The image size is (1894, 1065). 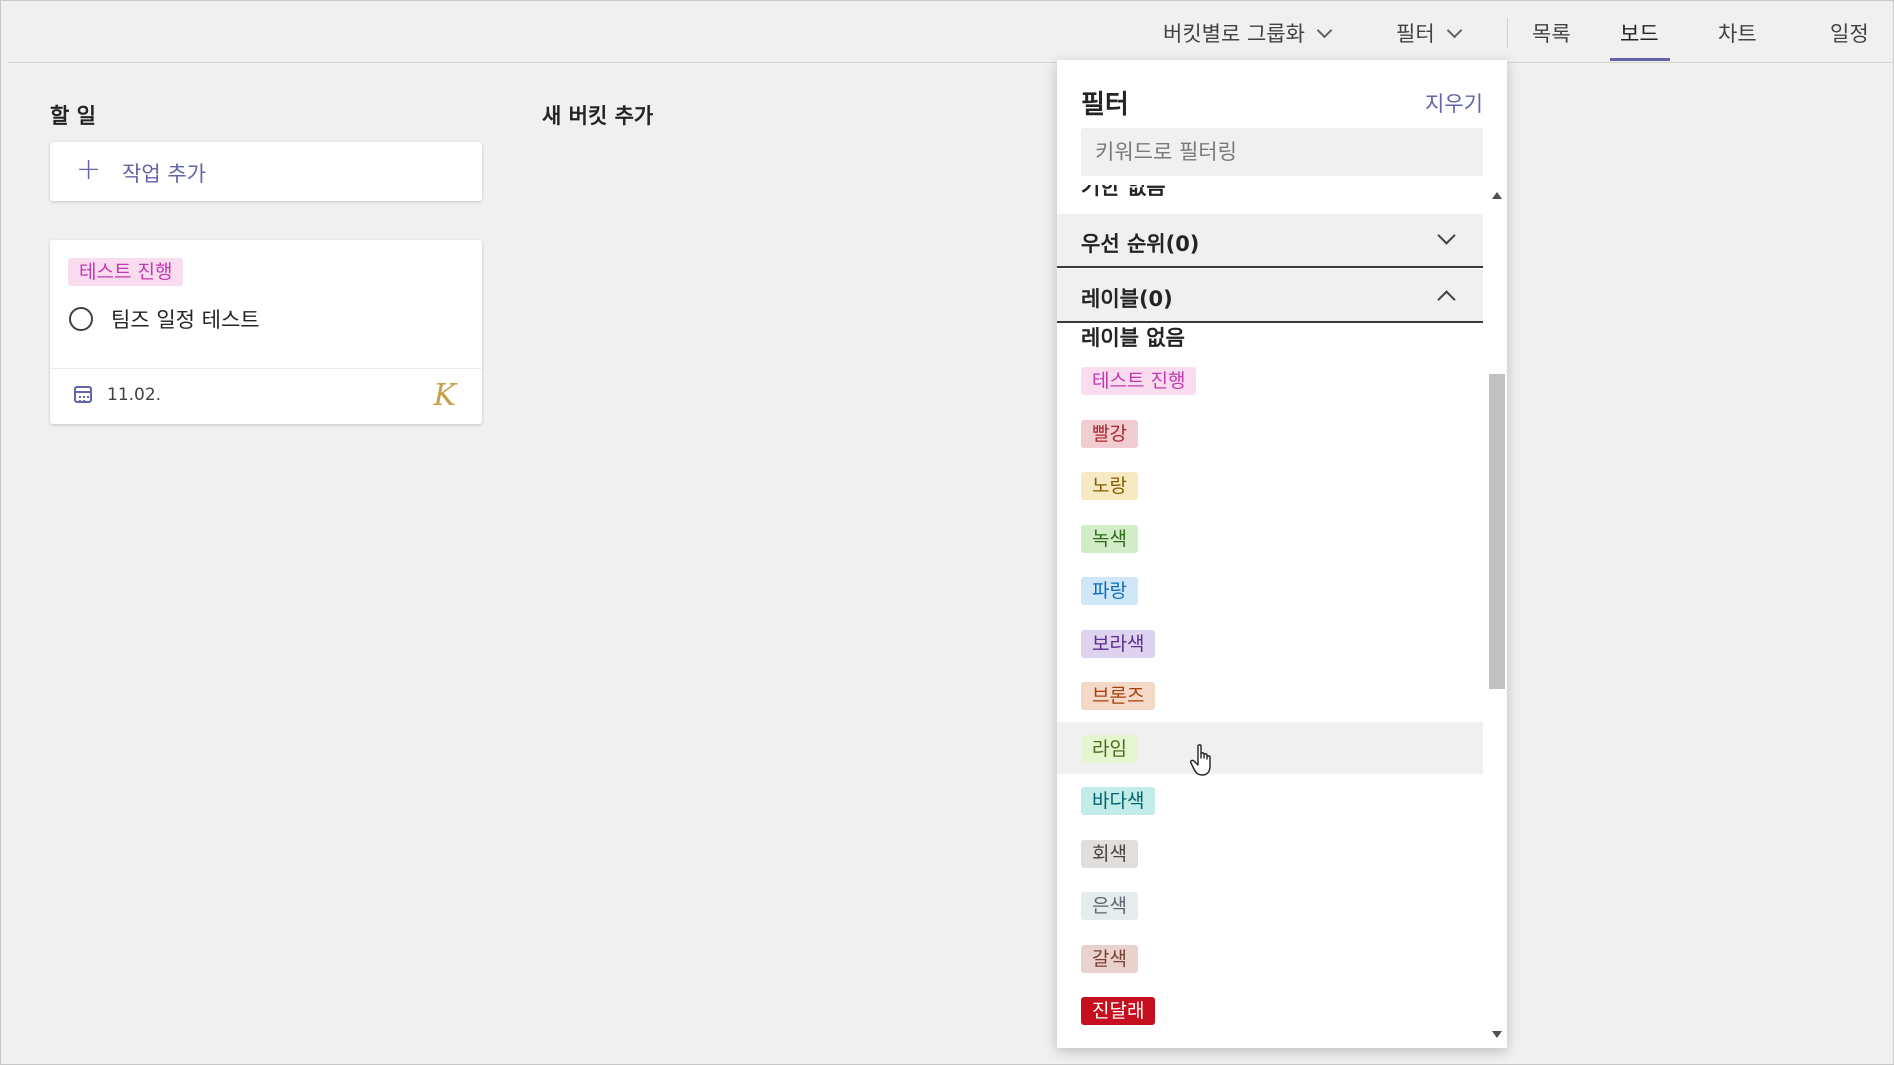 I want to click on chevron-up-icon, so click(x=1446, y=299).